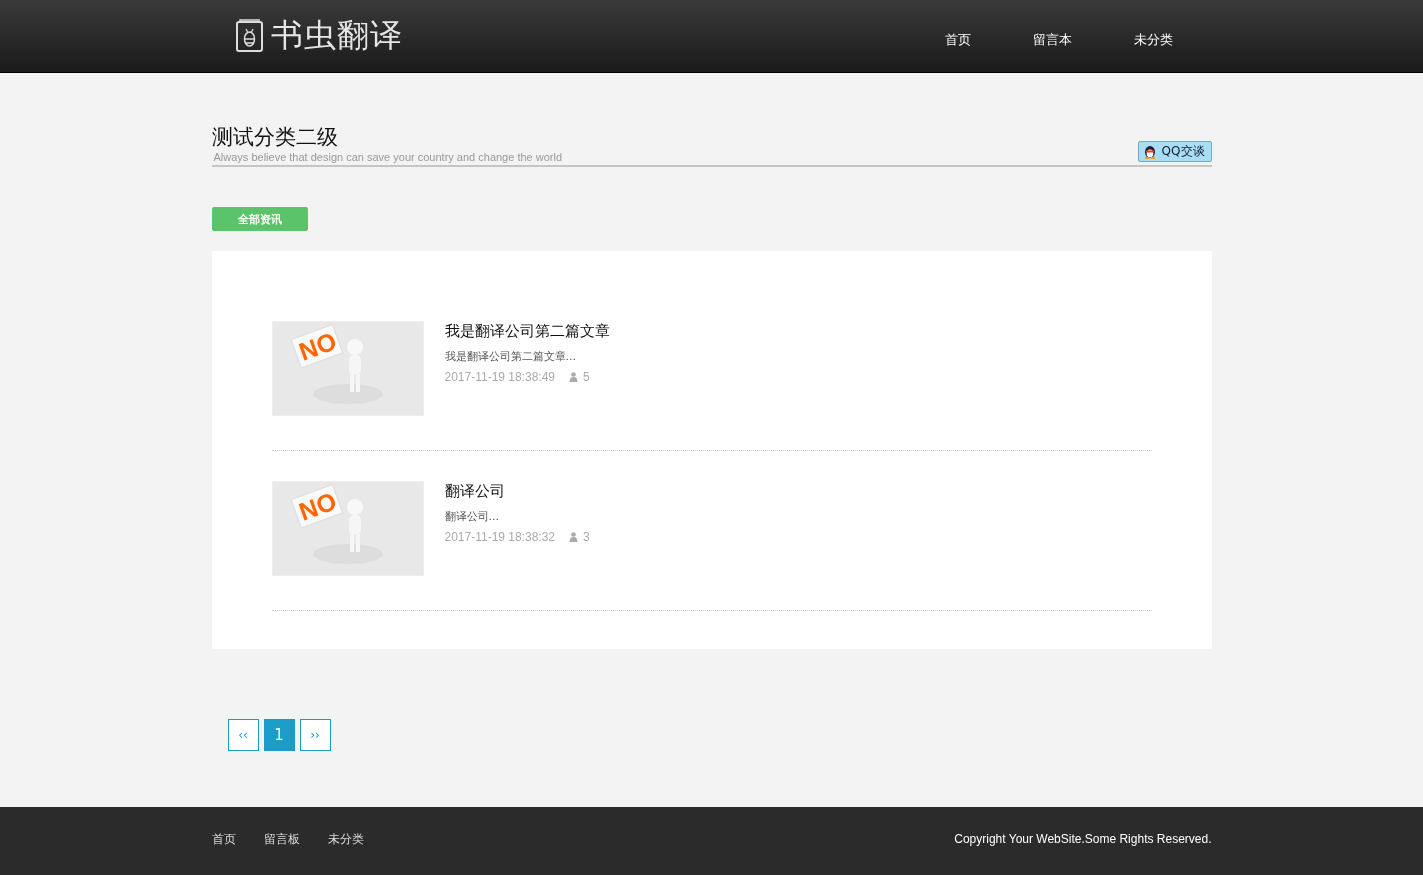 The image size is (1423, 875). What do you see at coordinates (275, 137) in the screenshot?
I see `page-title: 测试分类二级` at bounding box center [275, 137].